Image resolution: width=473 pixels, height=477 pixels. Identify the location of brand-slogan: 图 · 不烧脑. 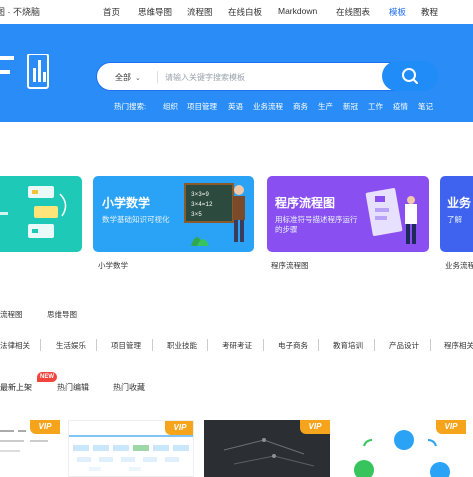
(20, 12).